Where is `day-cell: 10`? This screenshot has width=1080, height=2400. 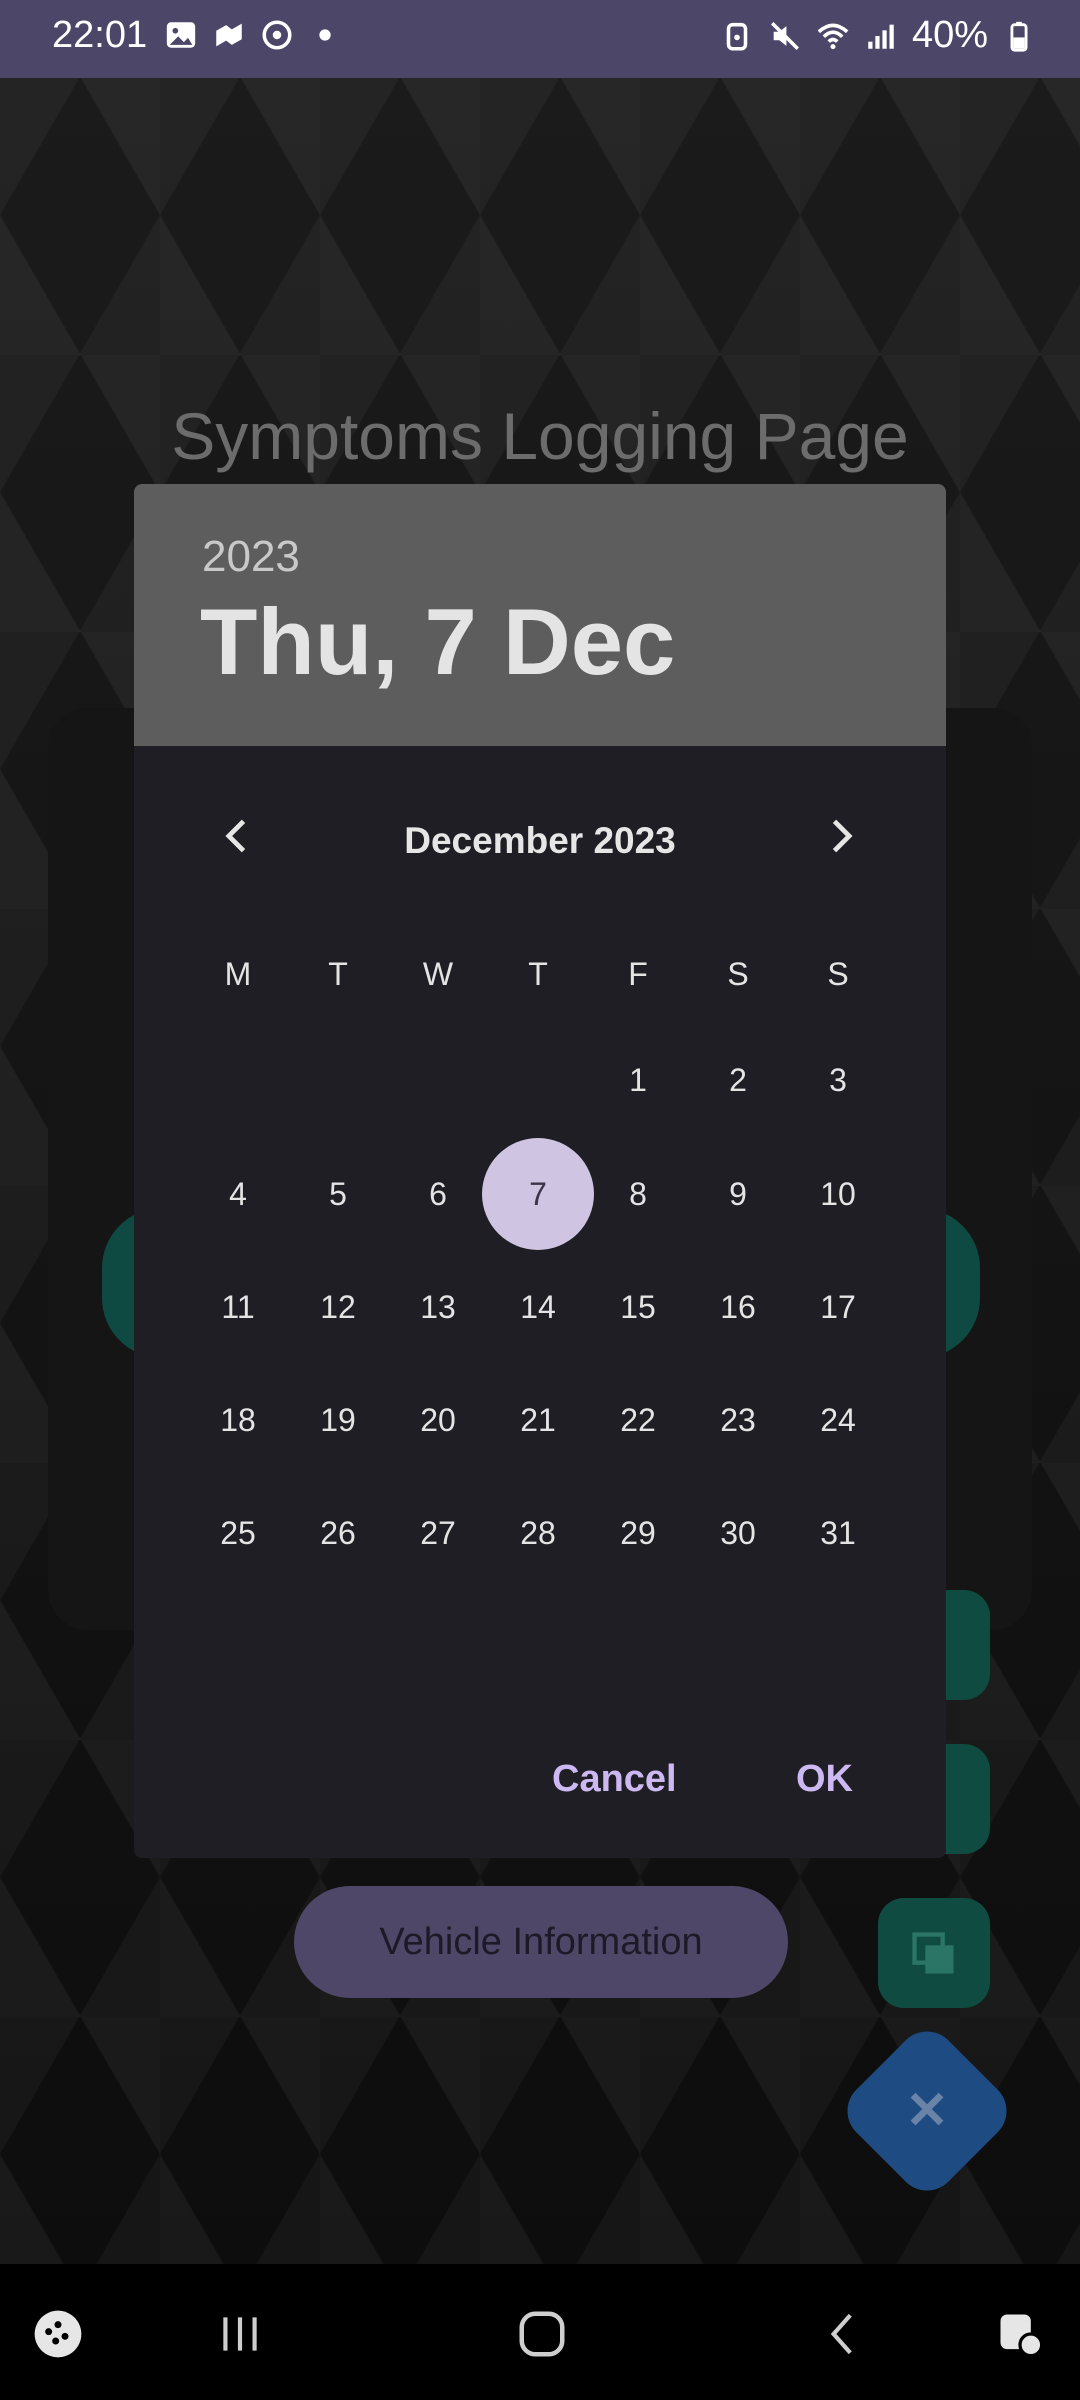 day-cell: 10 is located at coordinates (838, 1194).